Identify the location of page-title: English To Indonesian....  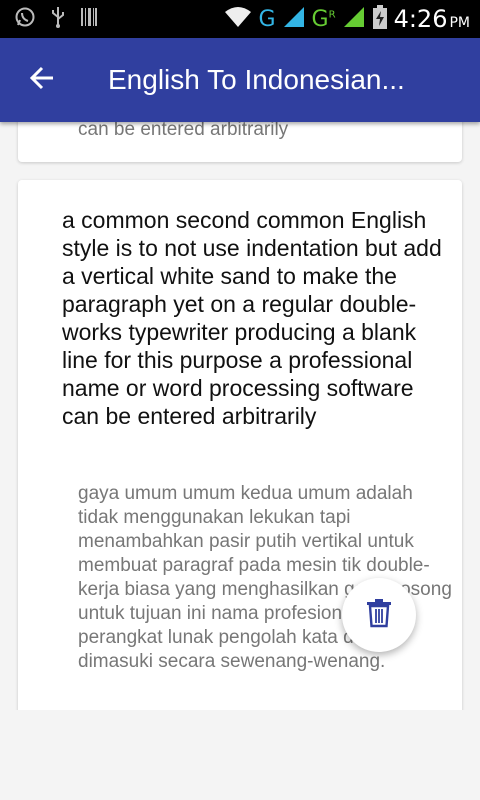
(256, 79).